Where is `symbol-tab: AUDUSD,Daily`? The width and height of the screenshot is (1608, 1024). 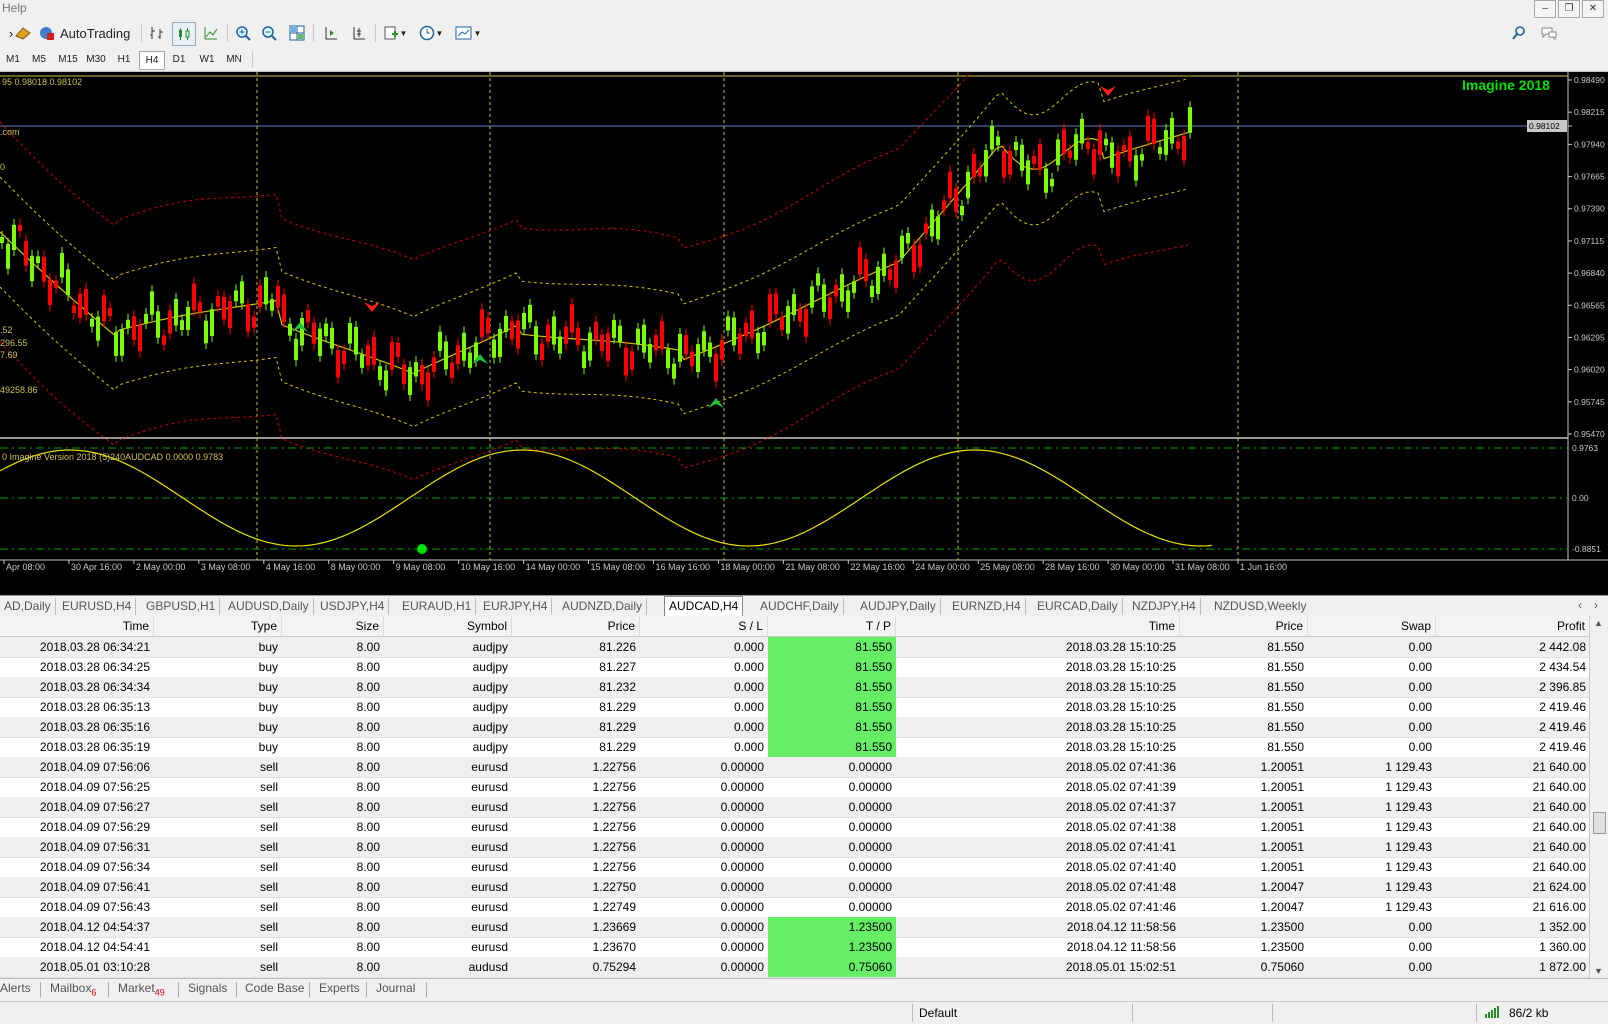
symbol-tab: AUDUSD,Daily is located at coordinates (269, 606).